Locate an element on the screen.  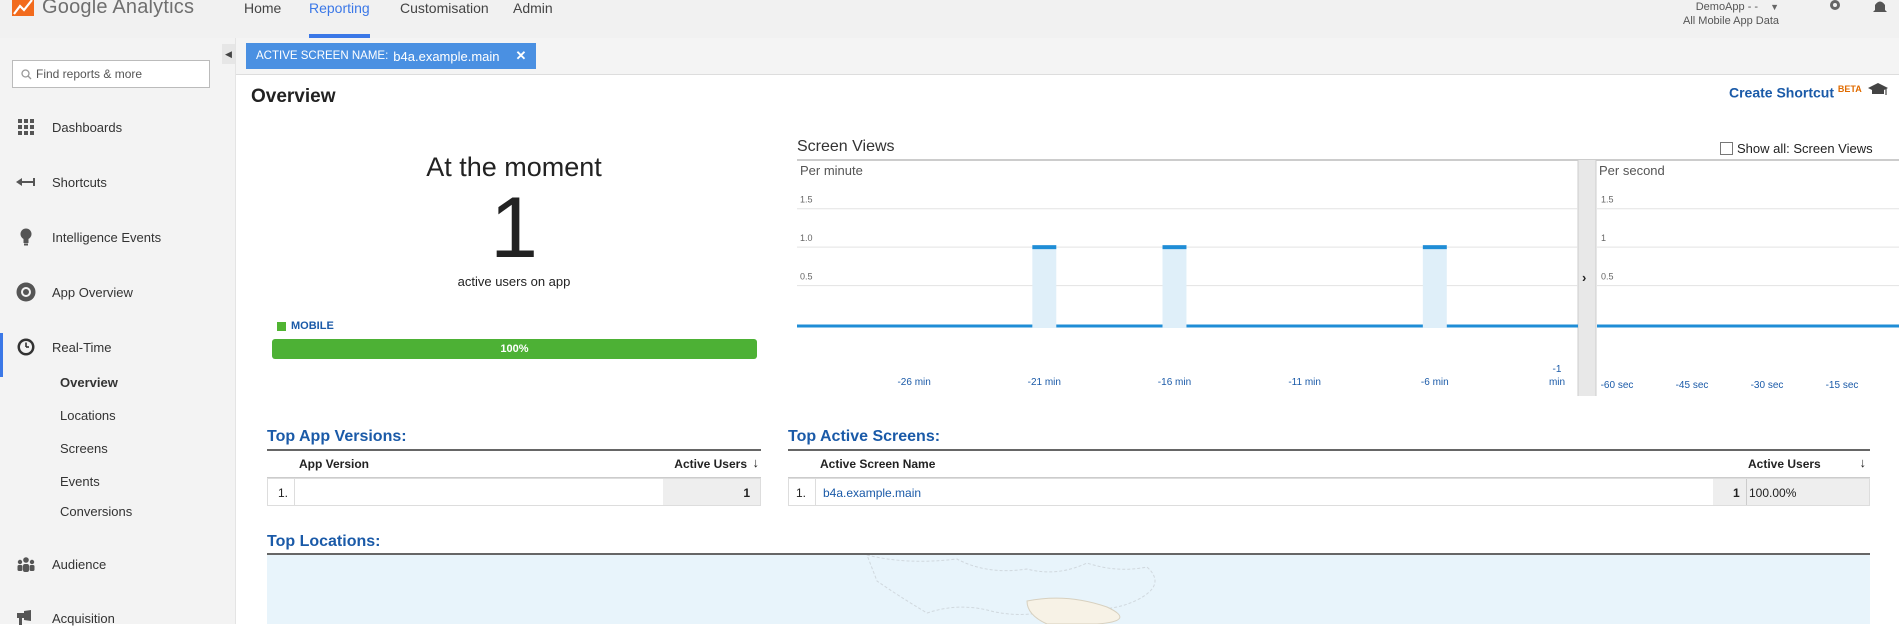
col-active-screen-name: Active Screen Name is located at coordinates (877, 464).